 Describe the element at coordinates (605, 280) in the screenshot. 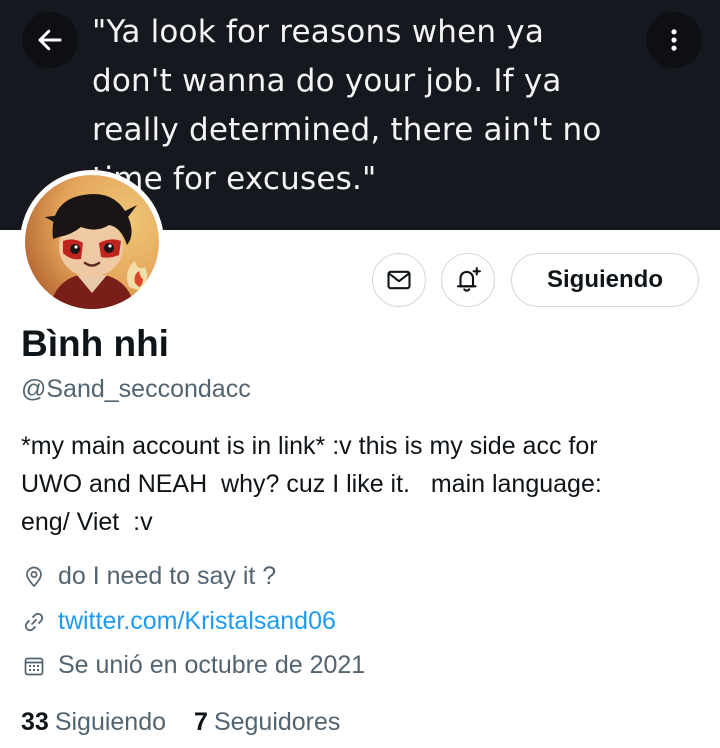

I see `following-button: Siguiendo` at that location.